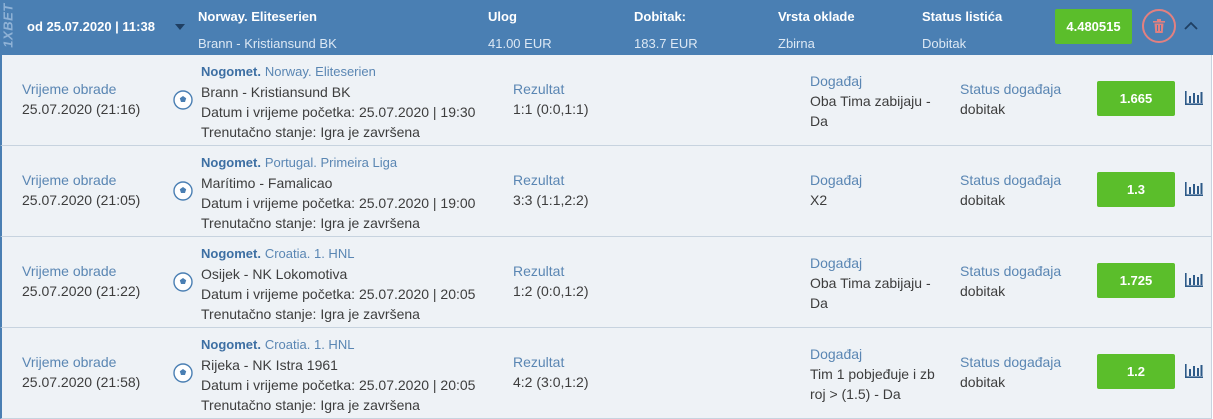  I want to click on slip-date: od 25.07.2020 | 11:38, so click(91, 26).